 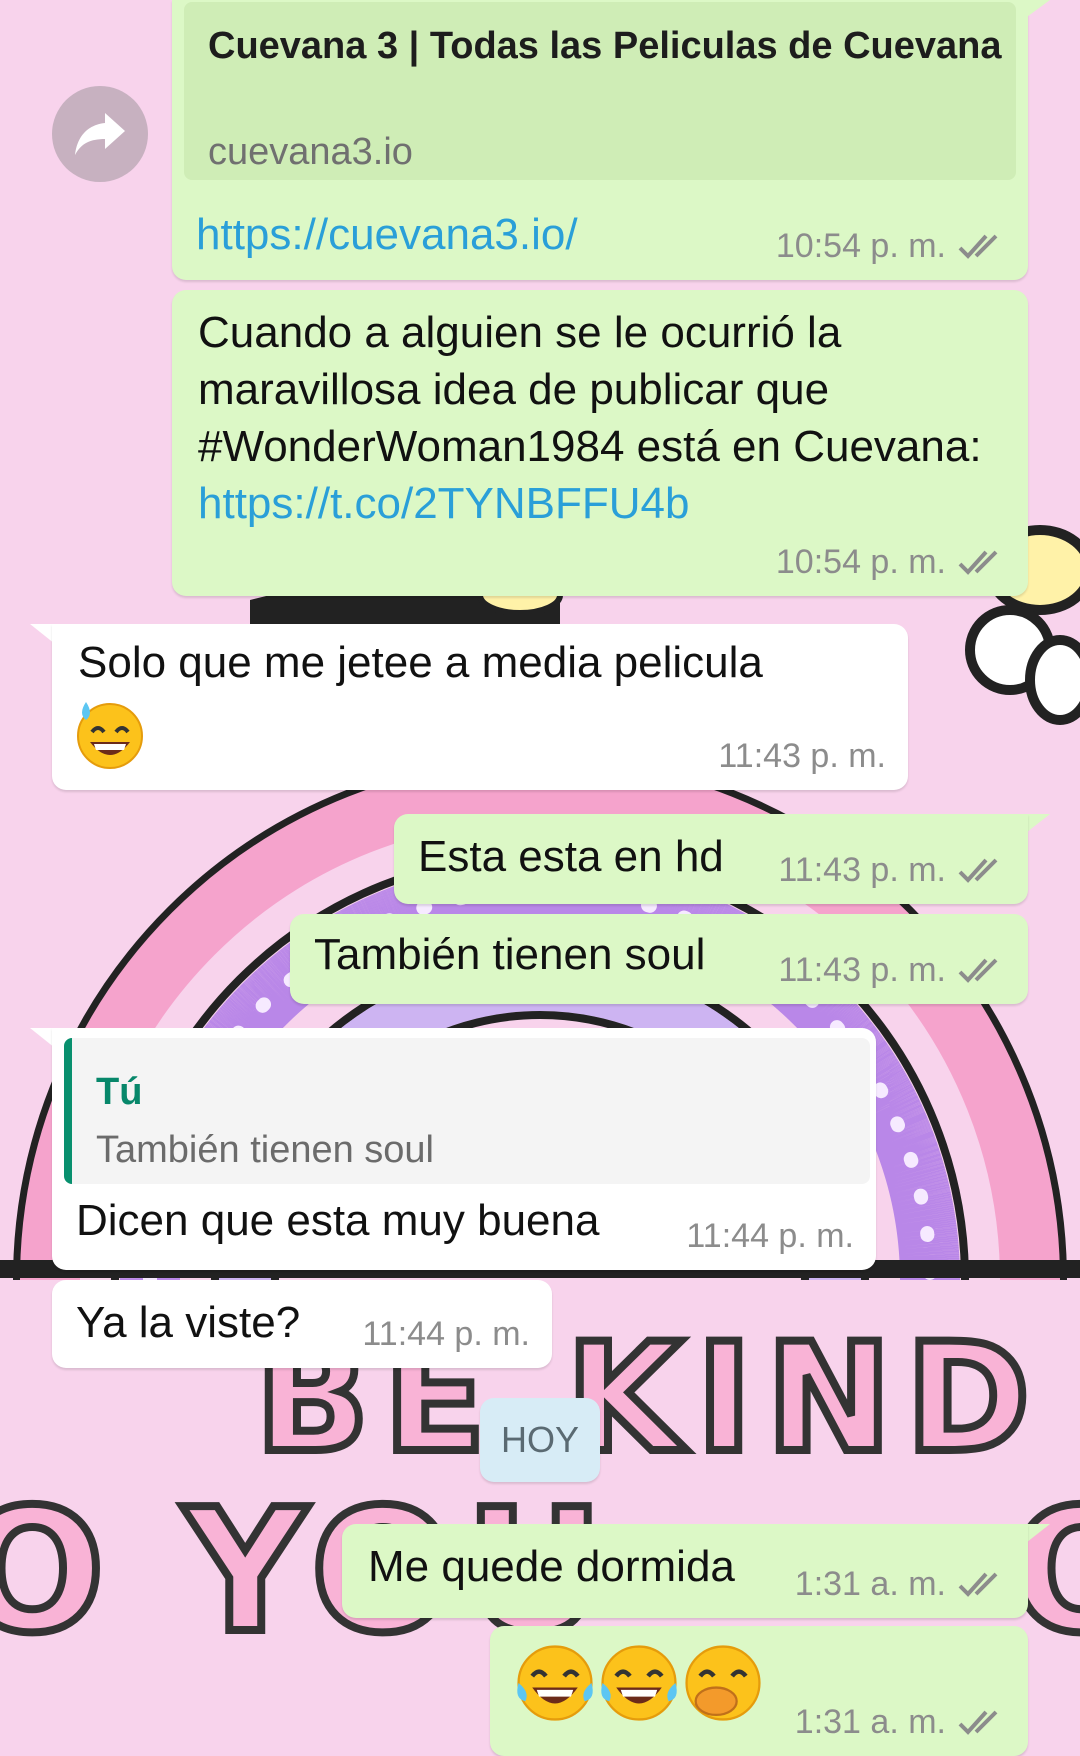 What do you see at coordinates (723, 1683) in the screenshot?
I see `hand-over-mouth-emoji` at bounding box center [723, 1683].